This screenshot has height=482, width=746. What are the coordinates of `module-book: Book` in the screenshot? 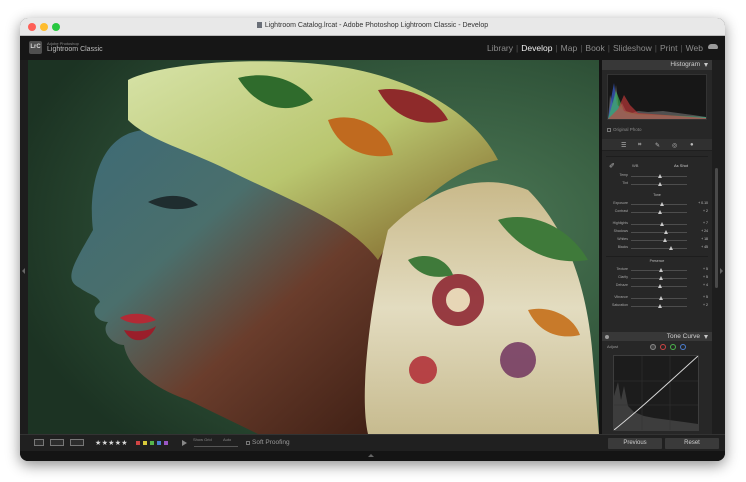 It's located at (594, 48).